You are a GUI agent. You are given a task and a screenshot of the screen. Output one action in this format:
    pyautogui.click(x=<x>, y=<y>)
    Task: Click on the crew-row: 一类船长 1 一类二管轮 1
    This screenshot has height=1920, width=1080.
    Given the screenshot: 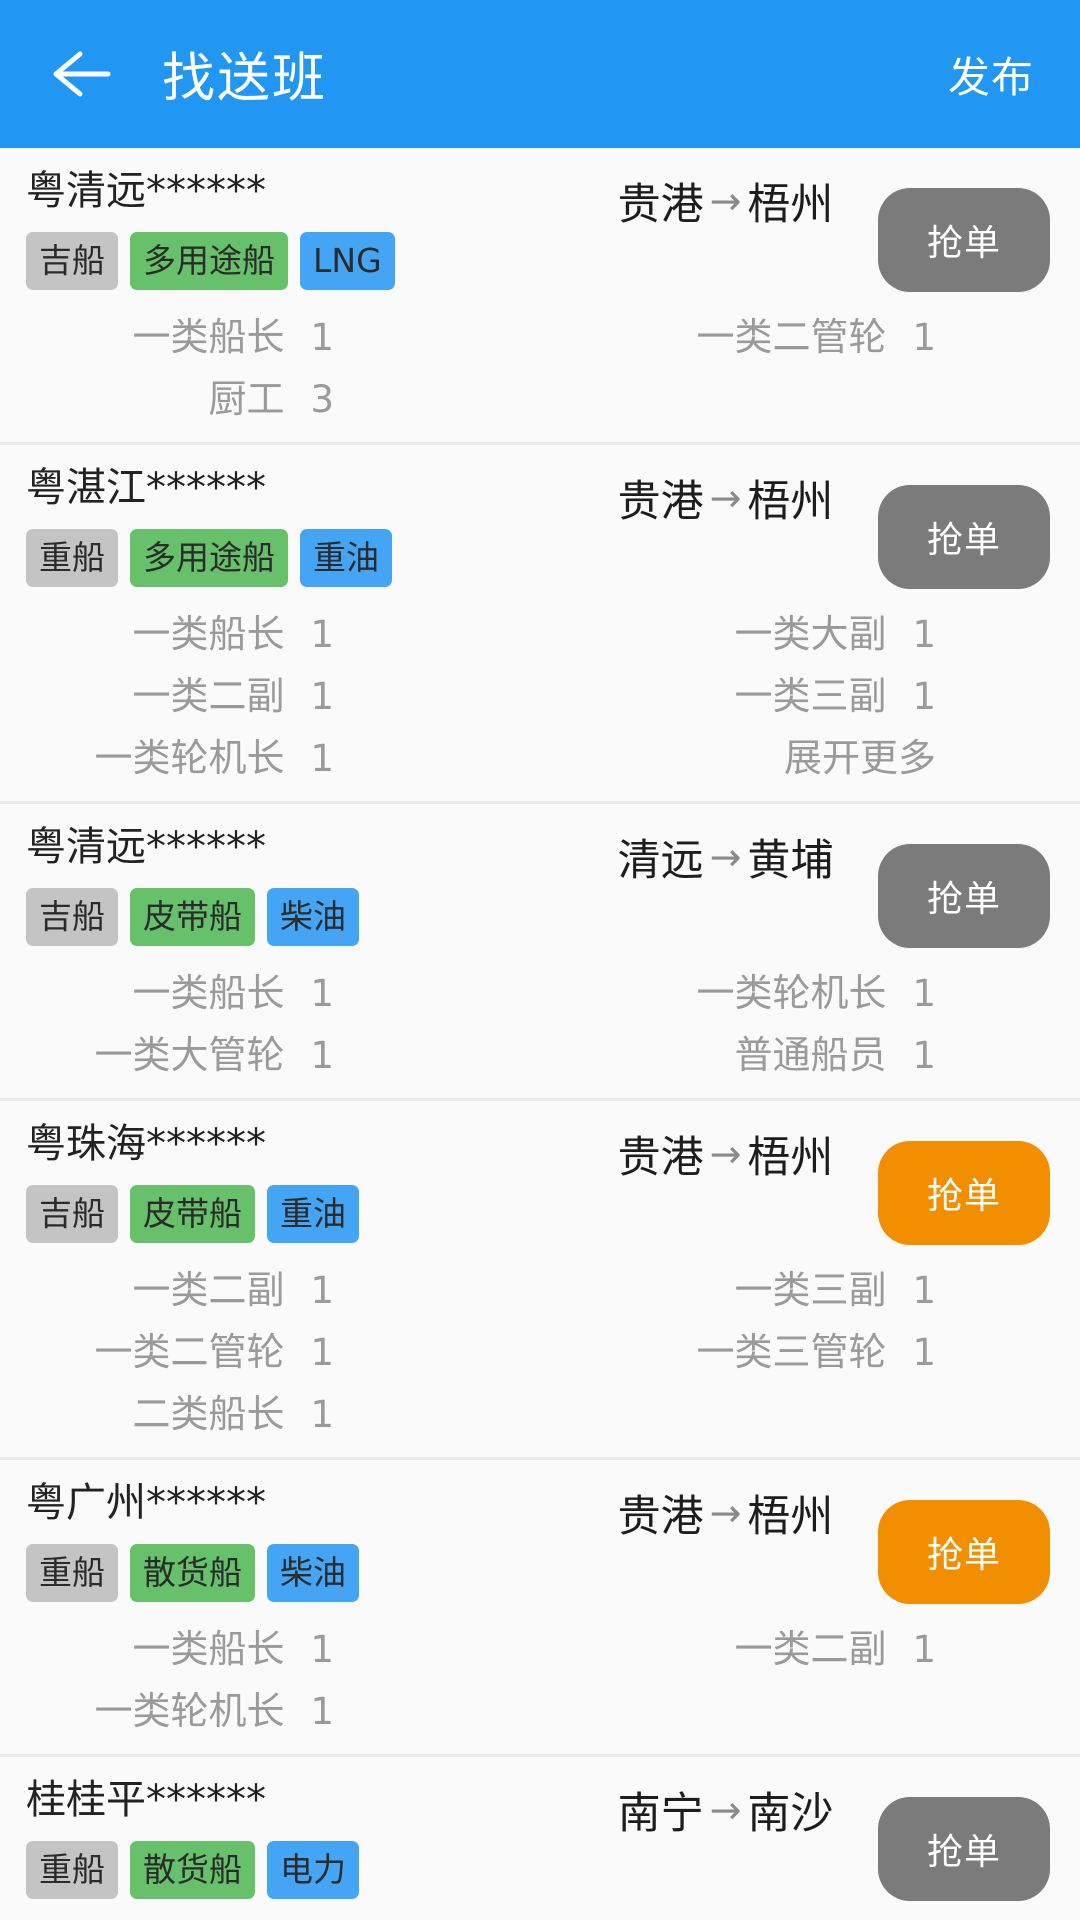 What is the action you would take?
    pyautogui.click(x=540, y=333)
    